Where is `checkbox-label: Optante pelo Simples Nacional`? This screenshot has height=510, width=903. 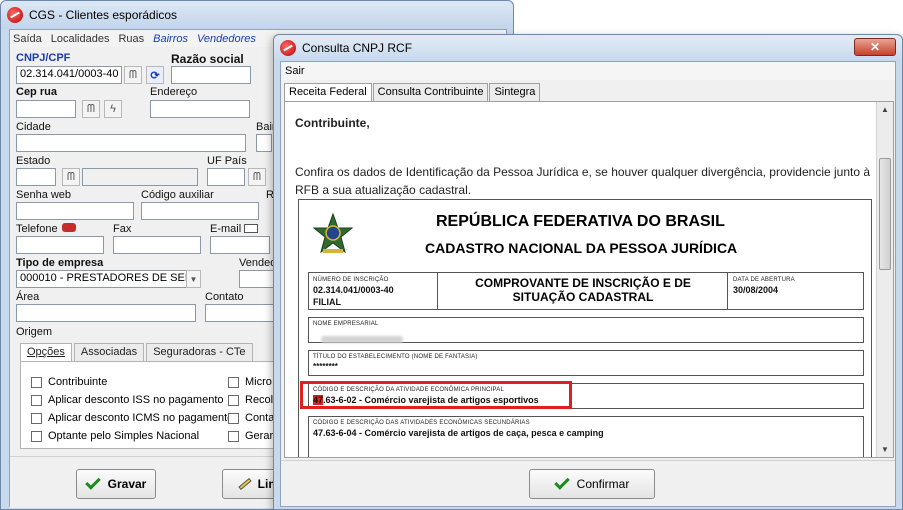 checkbox-label: Optante pelo Simples Nacional is located at coordinates (124, 436).